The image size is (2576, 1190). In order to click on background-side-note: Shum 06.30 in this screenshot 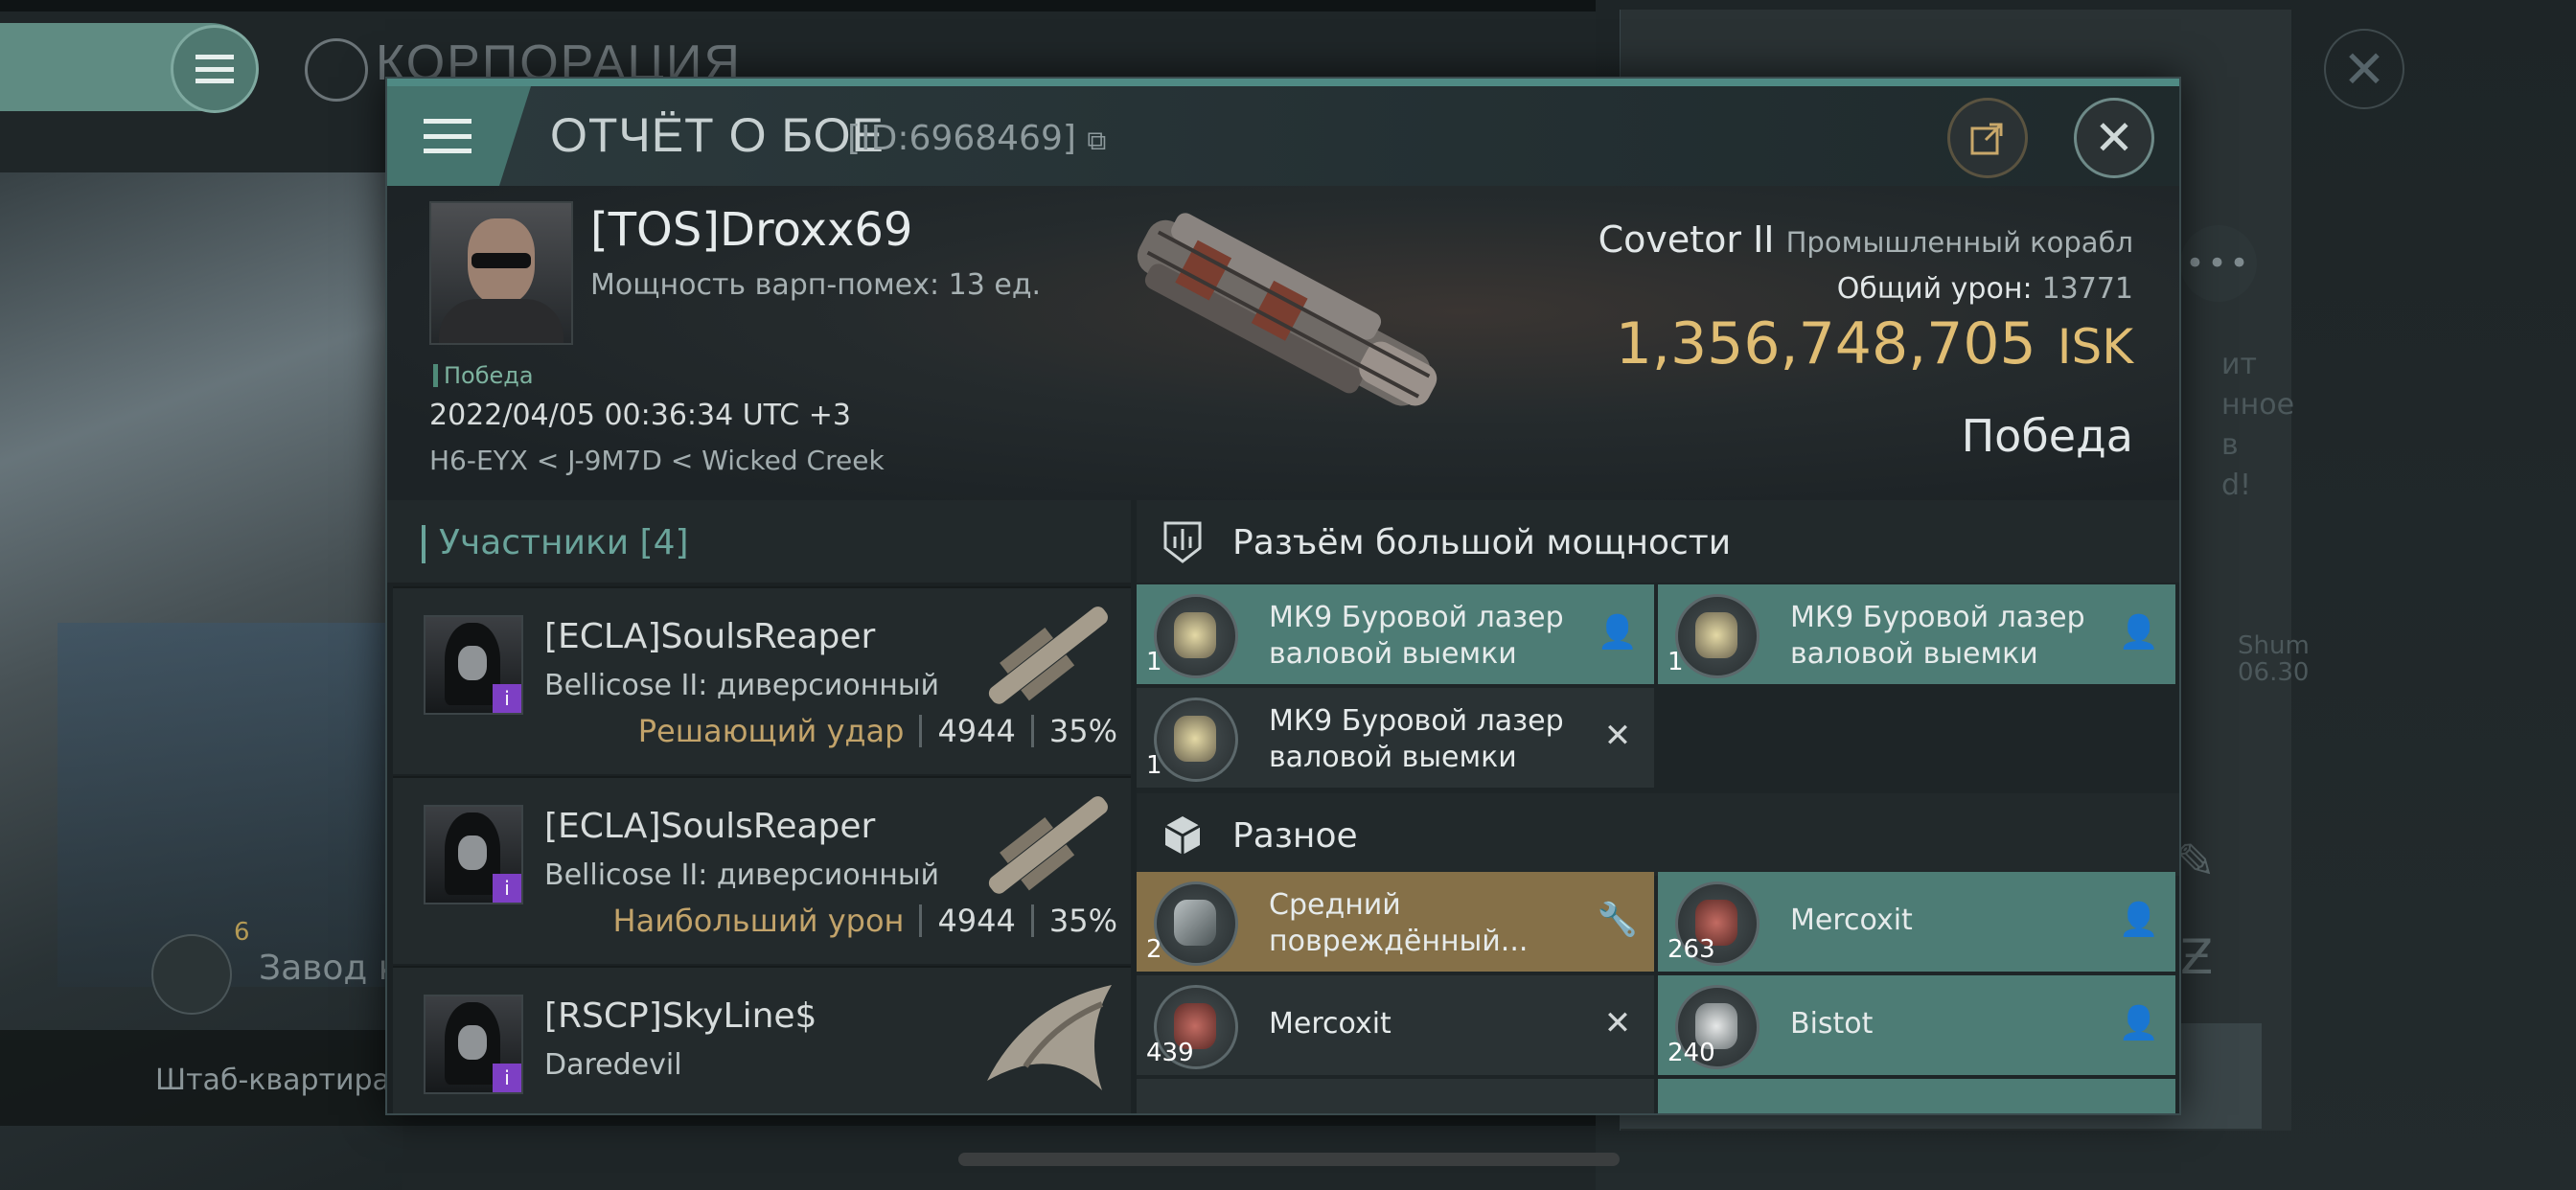, I will do `click(2274, 659)`.